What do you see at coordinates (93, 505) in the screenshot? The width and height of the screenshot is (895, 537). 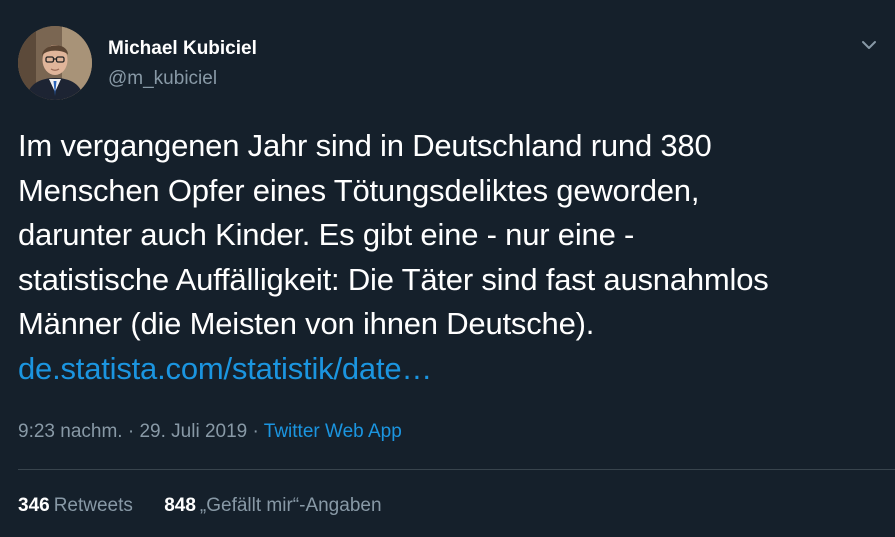 I see `retweets-label: Retweets` at bounding box center [93, 505].